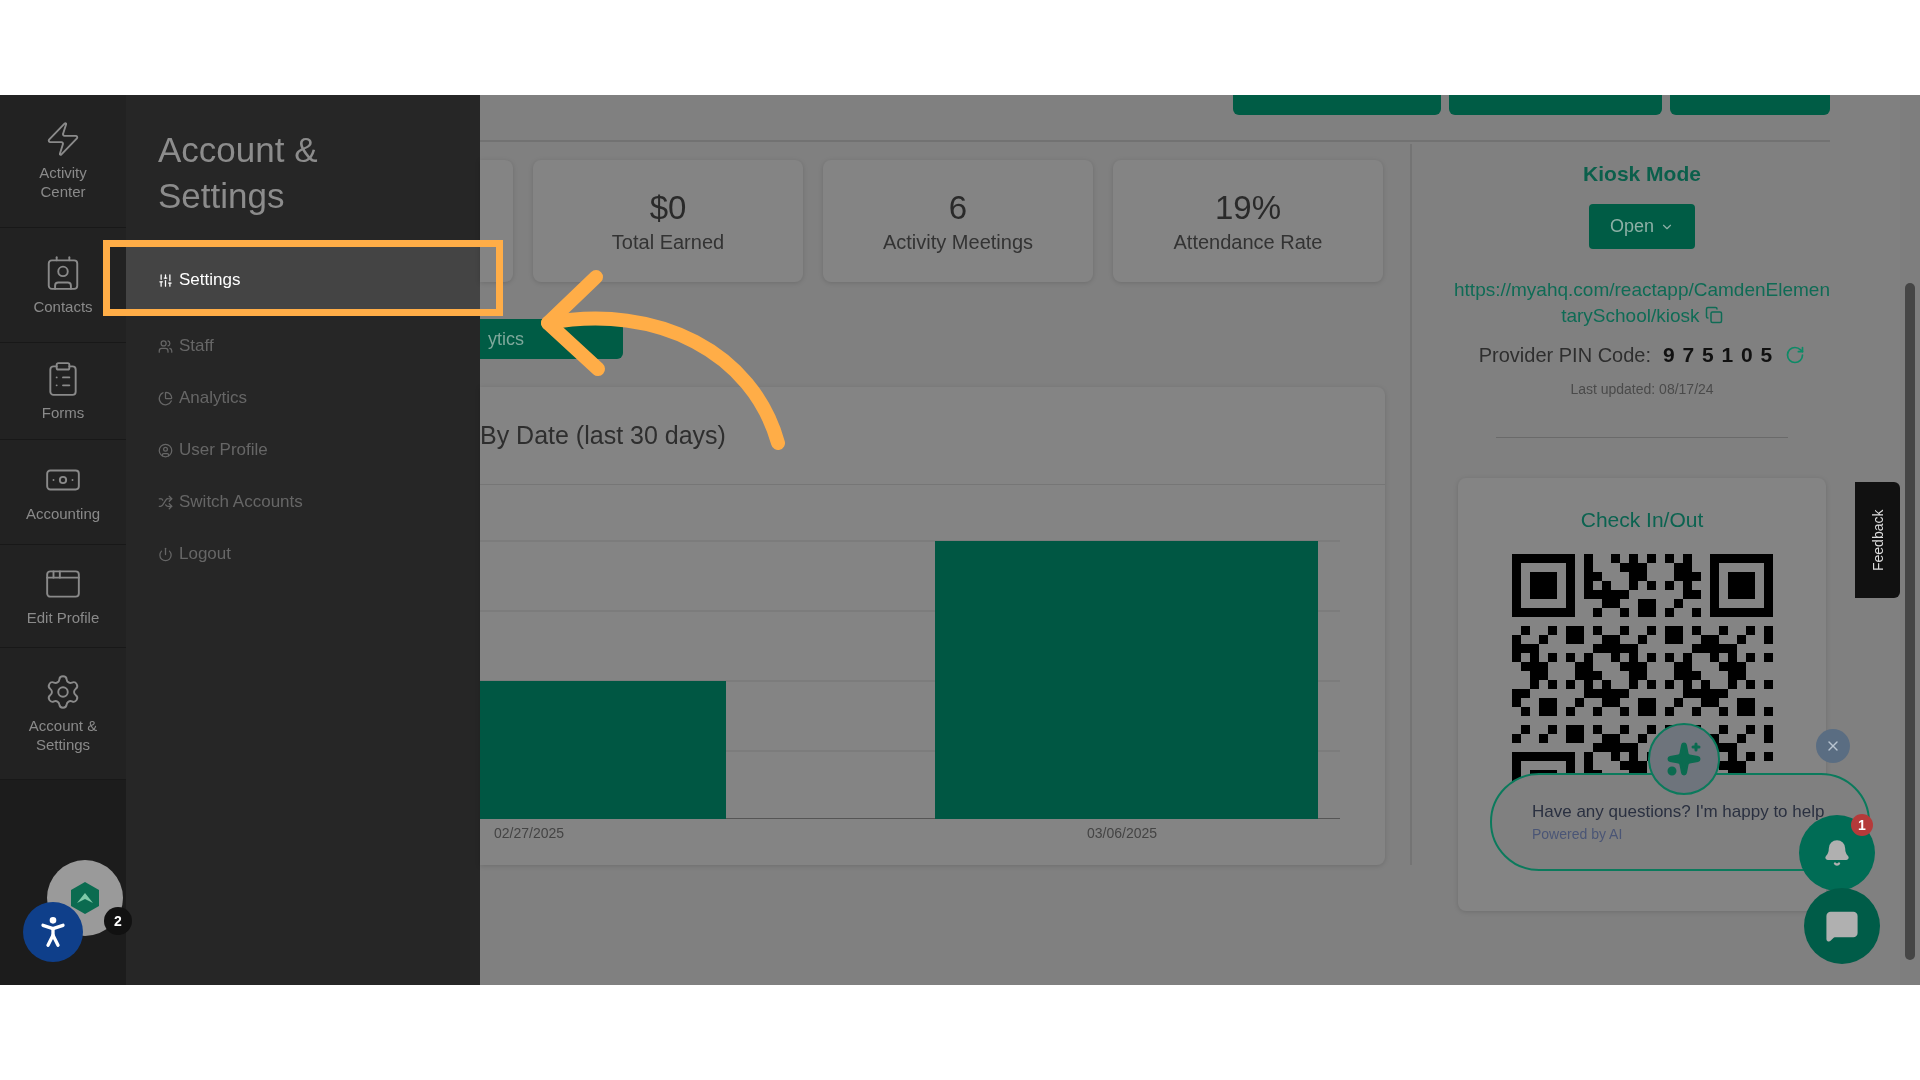  Describe the element at coordinates (63, 285) in the screenshot. I see `nav-item: Contacts` at that location.